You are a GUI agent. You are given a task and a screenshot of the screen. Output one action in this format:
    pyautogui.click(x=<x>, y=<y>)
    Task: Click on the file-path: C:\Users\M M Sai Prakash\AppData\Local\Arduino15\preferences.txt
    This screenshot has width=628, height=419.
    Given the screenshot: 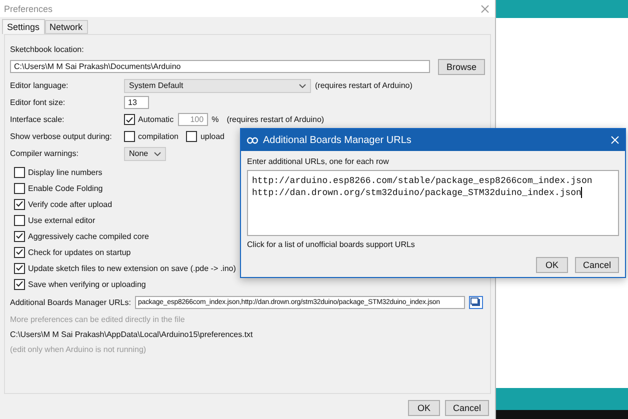 What is the action you would take?
    pyautogui.click(x=131, y=334)
    